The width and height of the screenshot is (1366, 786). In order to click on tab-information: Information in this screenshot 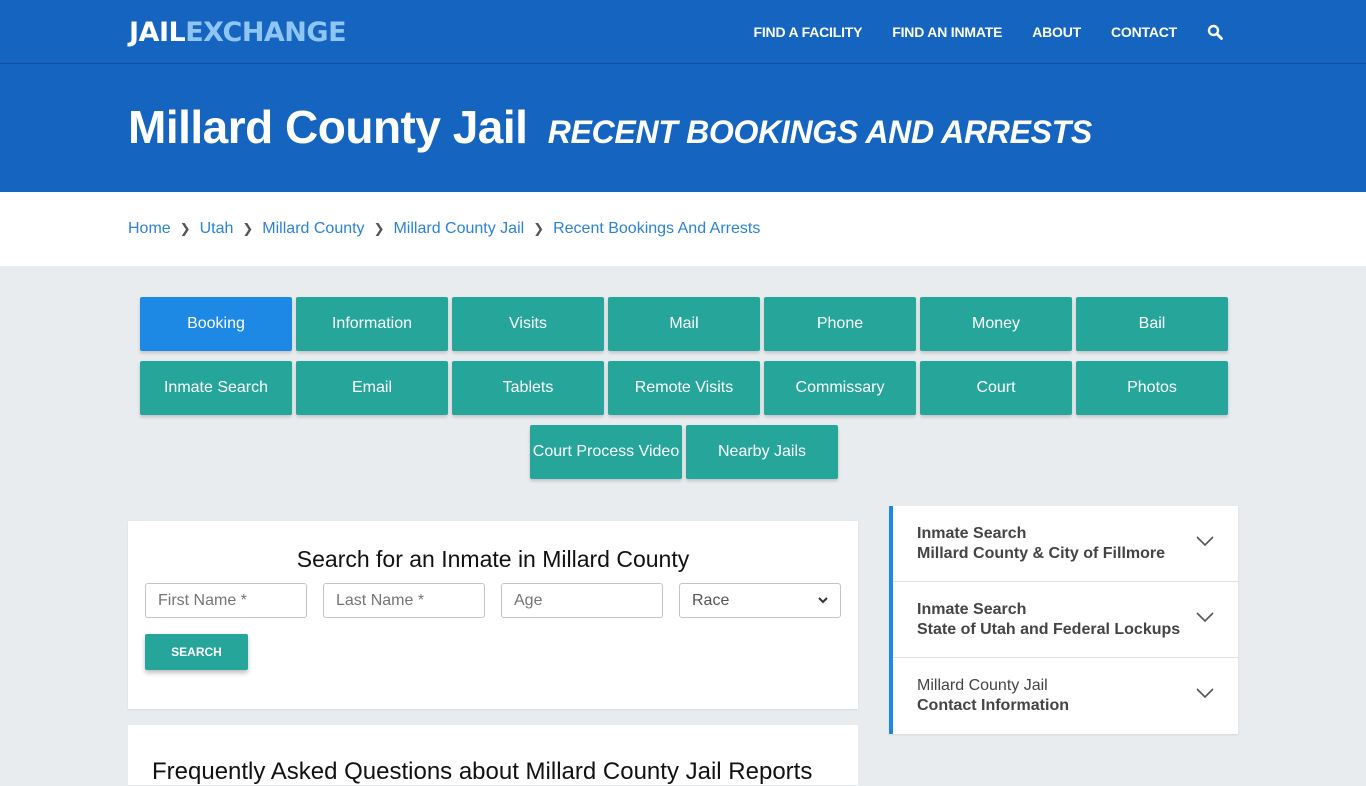, I will do `click(372, 324)`.